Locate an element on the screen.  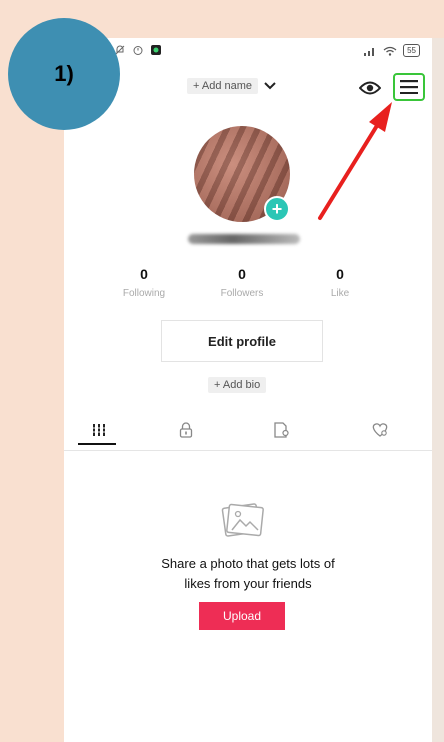
profile-tabs is located at coordinates (248, 431).